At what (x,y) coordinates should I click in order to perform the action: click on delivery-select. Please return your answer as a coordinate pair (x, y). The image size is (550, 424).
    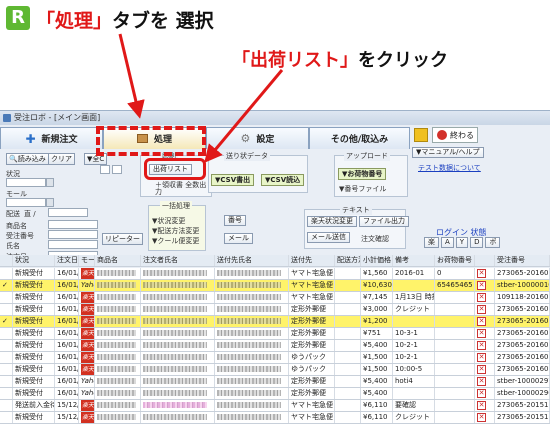
    Looking at the image, I should click on (68, 212).